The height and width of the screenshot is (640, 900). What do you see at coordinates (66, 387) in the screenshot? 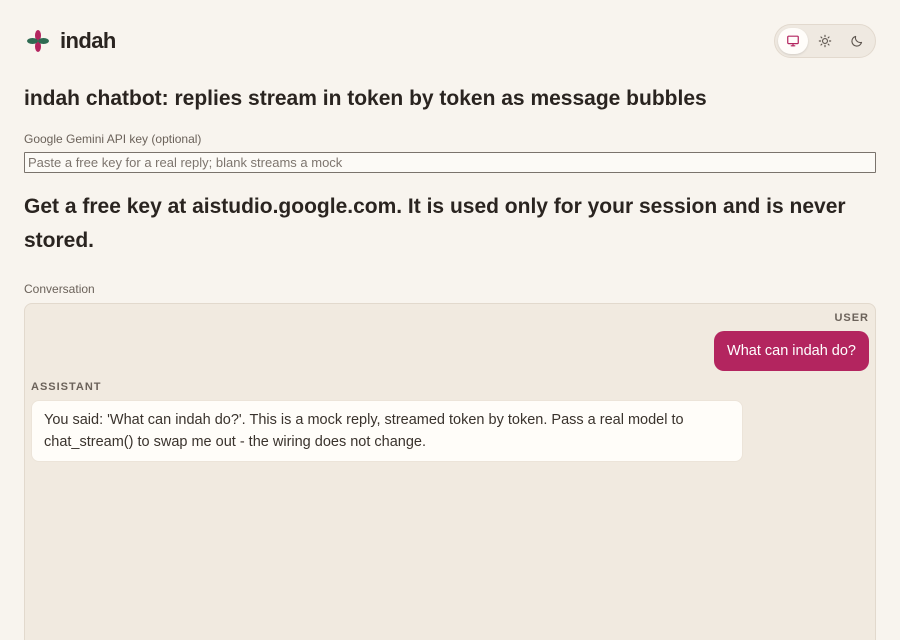
I see `assistant-role-label: ASSISTANT` at bounding box center [66, 387].